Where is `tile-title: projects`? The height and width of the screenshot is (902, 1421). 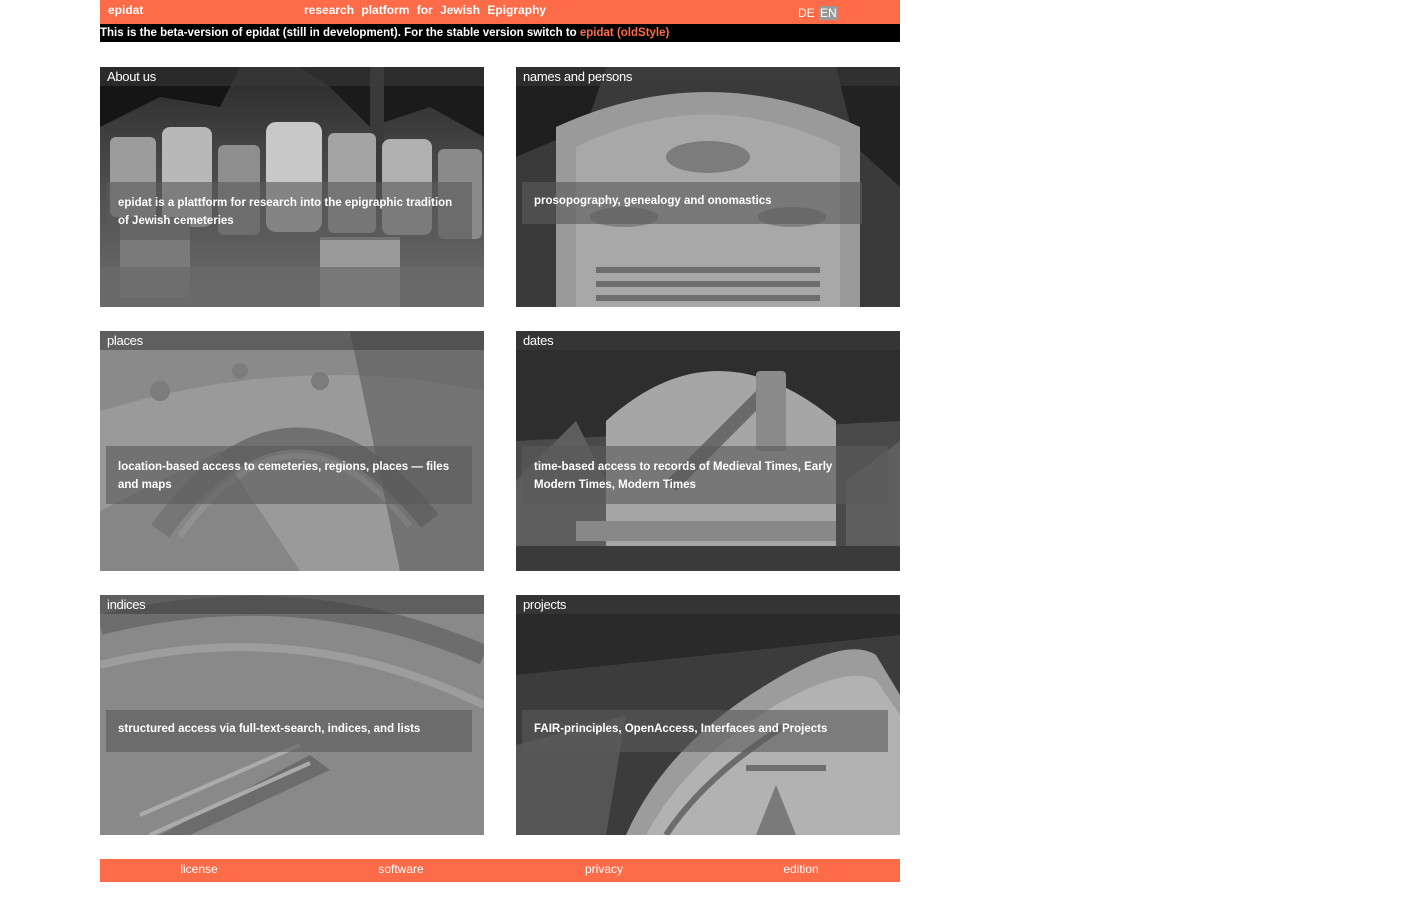 tile-title: projects is located at coordinates (545, 604).